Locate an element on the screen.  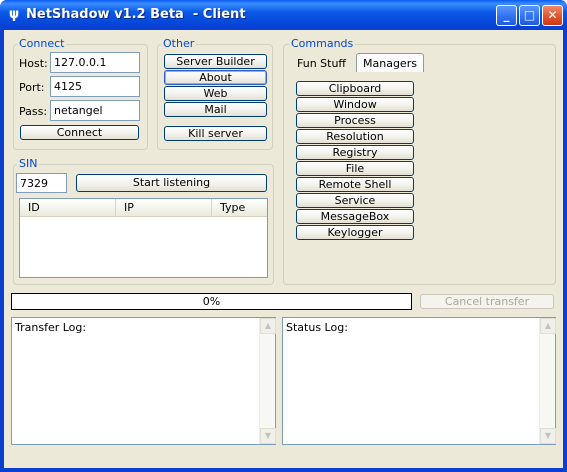
tab-managers: Managers is located at coordinates (390, 62).